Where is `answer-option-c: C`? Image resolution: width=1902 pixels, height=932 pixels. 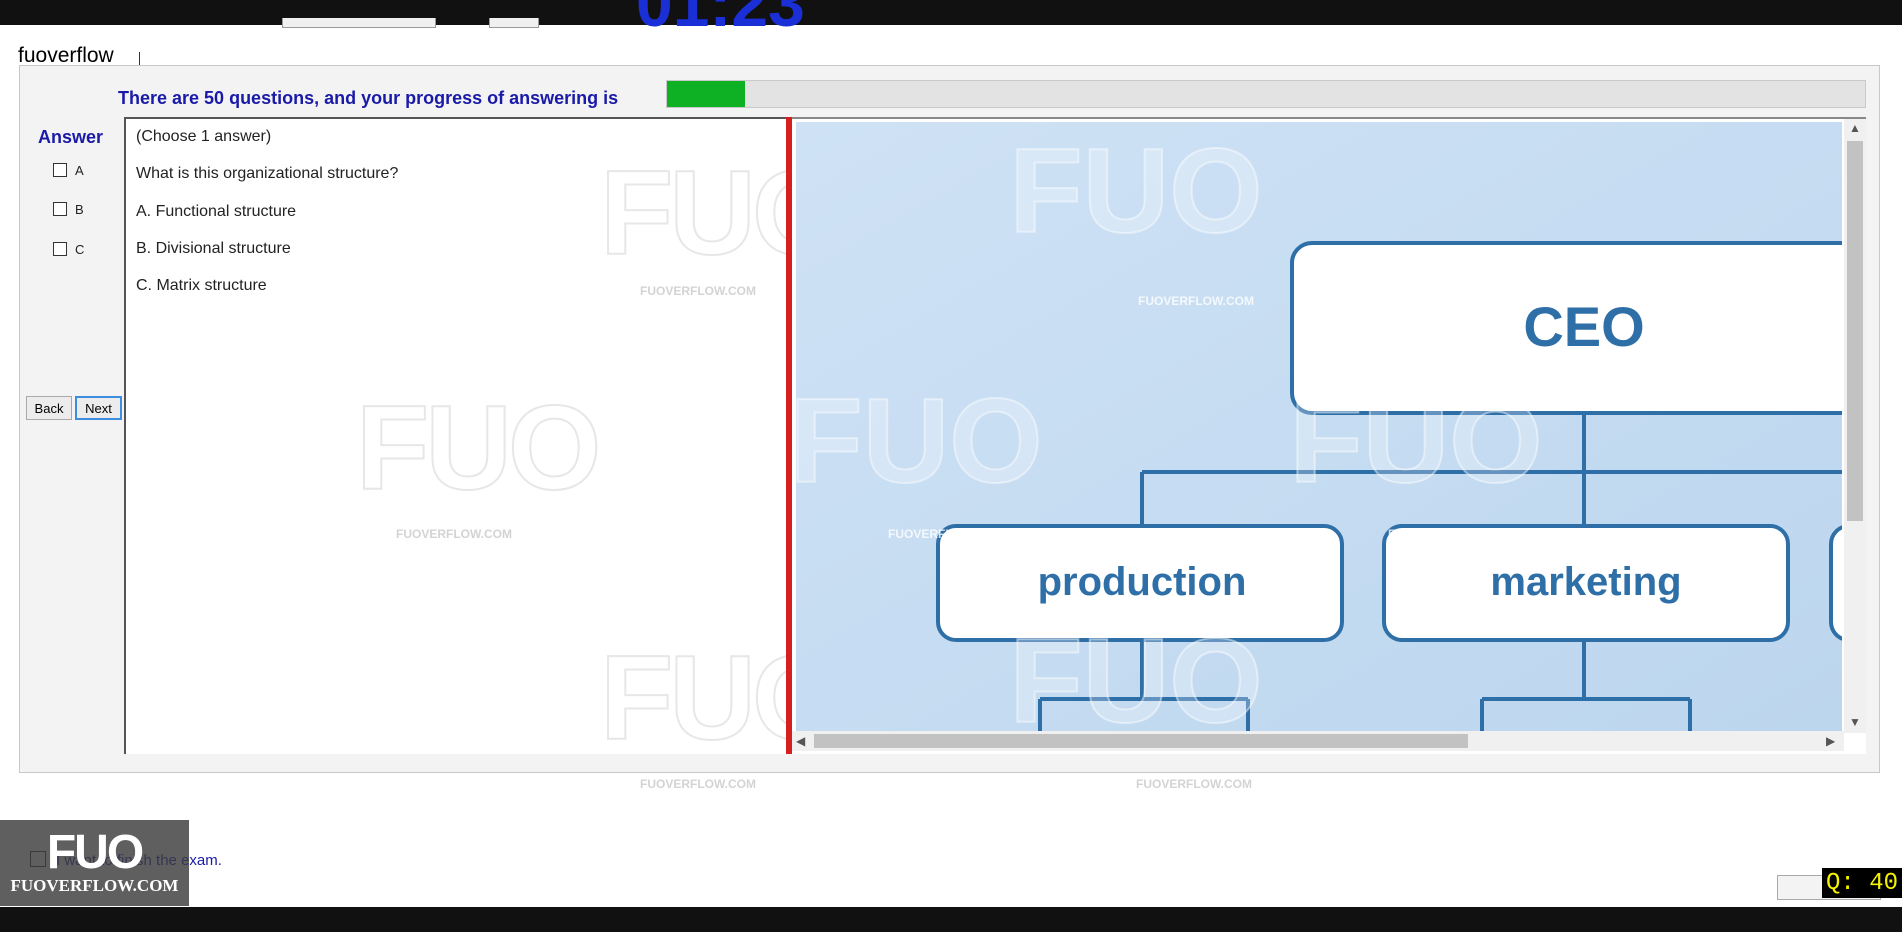
answer-option-c: C is located at coordinates (68, 249).